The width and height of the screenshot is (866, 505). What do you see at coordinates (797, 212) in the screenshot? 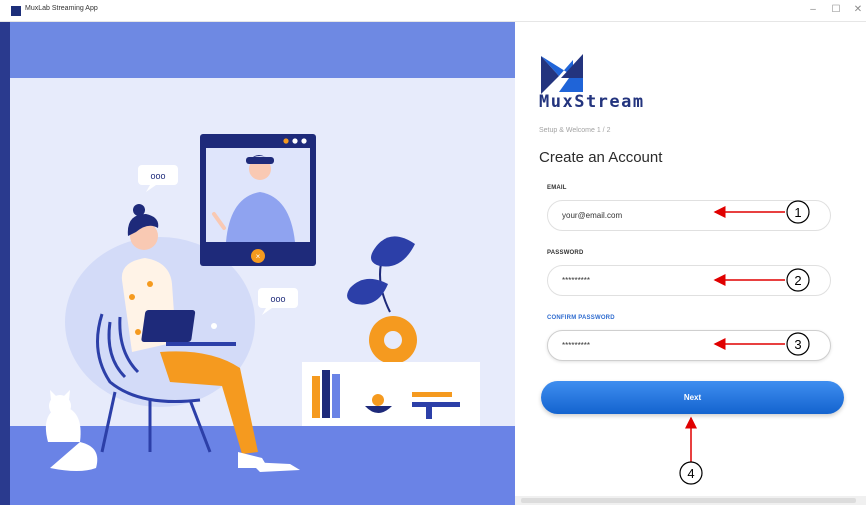
I see `annotation-number-1: 1` at bounding box center [797, 212].